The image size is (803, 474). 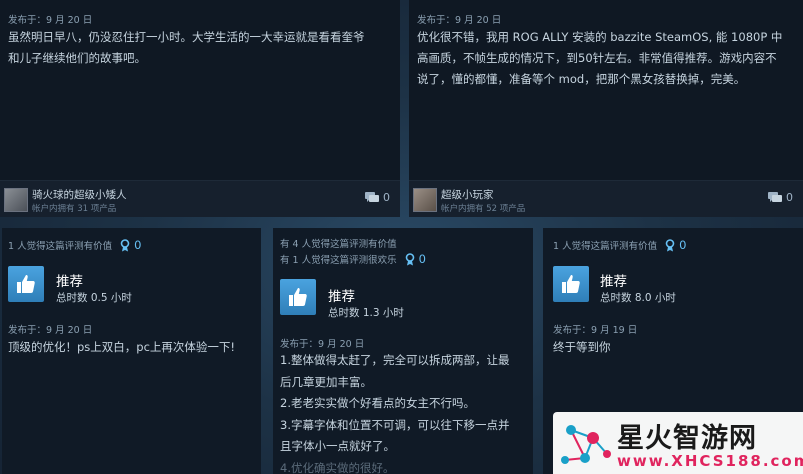 What do you see at coordinates (581, 79) in the screenshot?
I see `review-line: 说了，懂的都懂，准备等个 mod，把那个黑女孩替换掉，完美。` at bounding box center [581, 79].